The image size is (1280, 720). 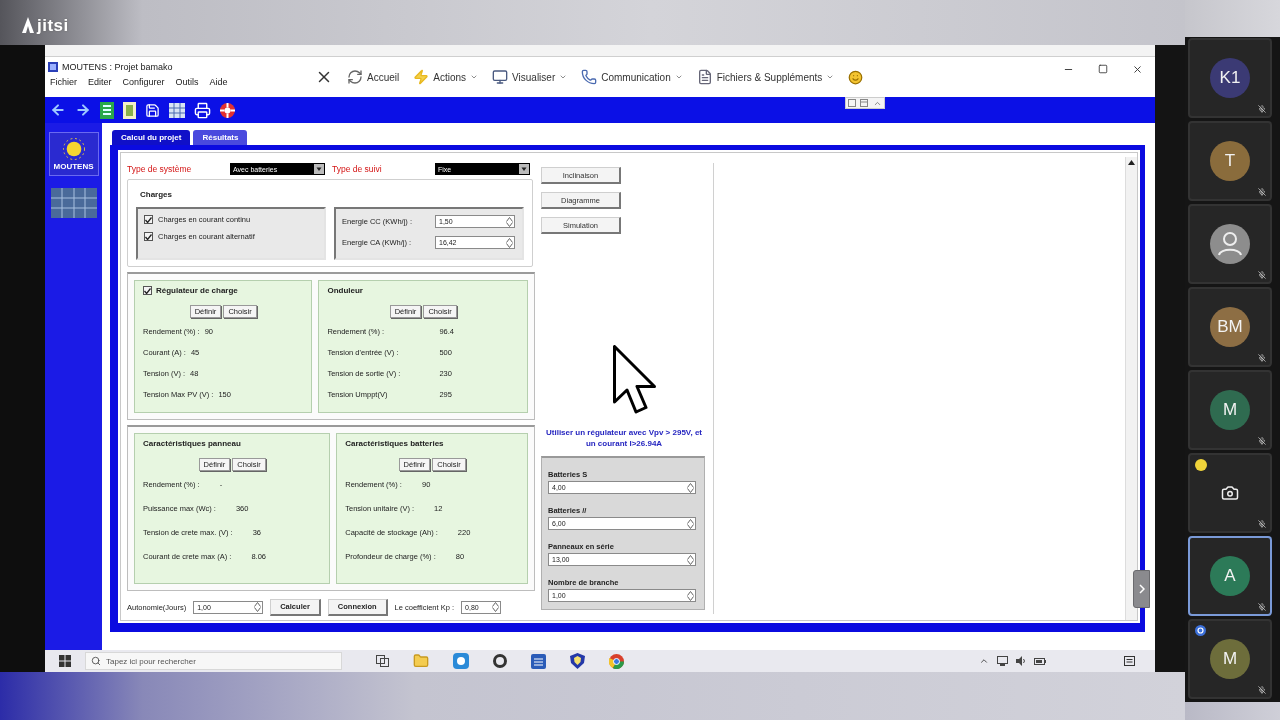 I want to click on scroll-up-arrow-icon, so click(x=1131, y=162).